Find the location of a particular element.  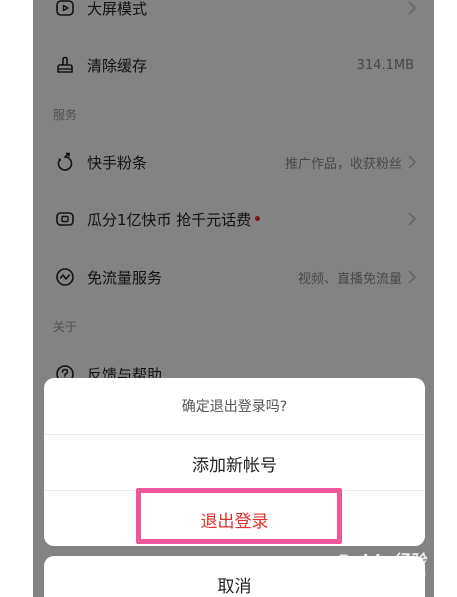

logout-highlight-box is located at coordinates (239, 516).